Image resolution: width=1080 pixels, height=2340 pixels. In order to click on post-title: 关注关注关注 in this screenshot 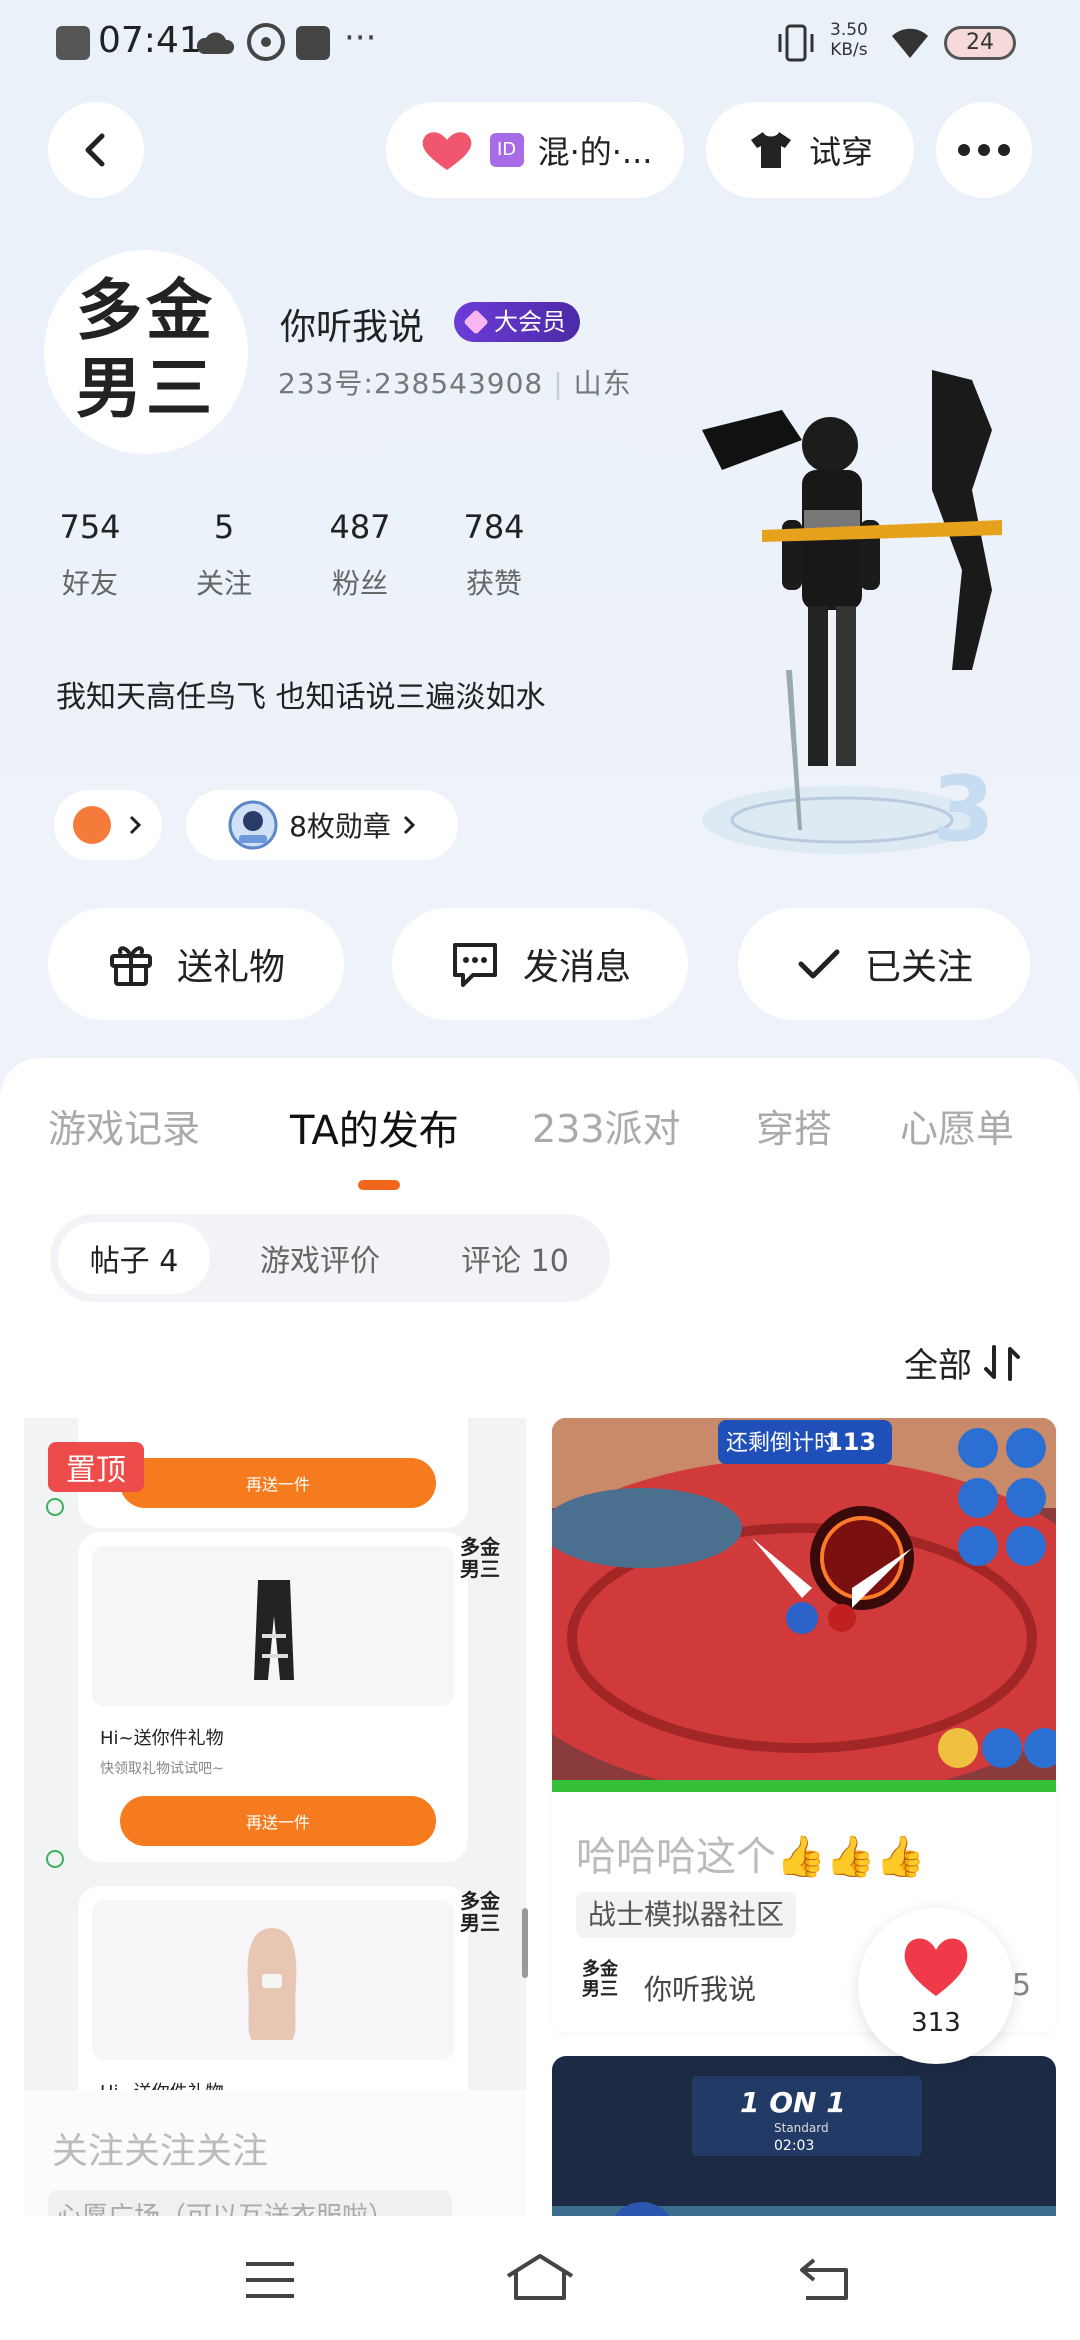, I will do `click(160, 2151)`.